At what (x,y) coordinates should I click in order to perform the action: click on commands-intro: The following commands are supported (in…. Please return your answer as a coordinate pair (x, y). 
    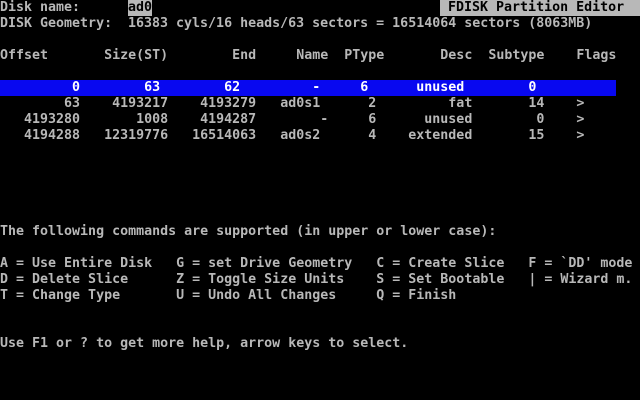
    Looking at the image, I should click on (248, 231).